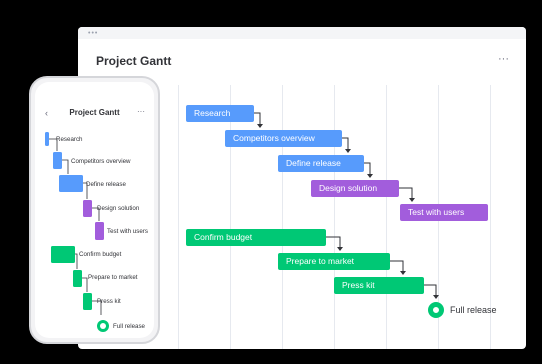 Image resolution: width=542 pixels, height=364 pixels. Describe the element at coordinates (63, 254) in the screenshot. I see `phone-gantt-bar-confirm-budget` at that location.